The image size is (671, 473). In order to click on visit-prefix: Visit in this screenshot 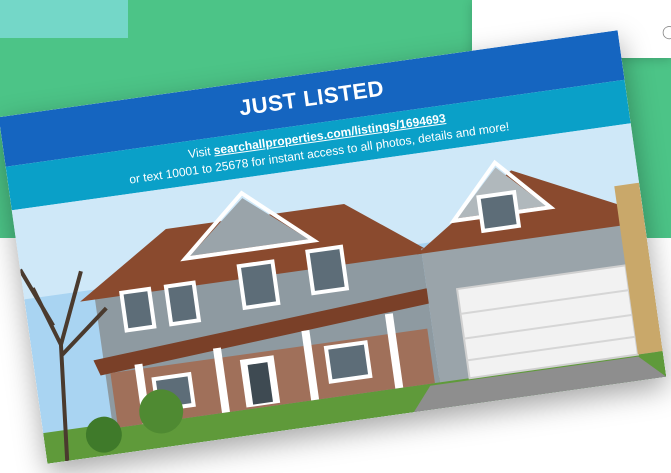, I will do `click(201, 152)`.